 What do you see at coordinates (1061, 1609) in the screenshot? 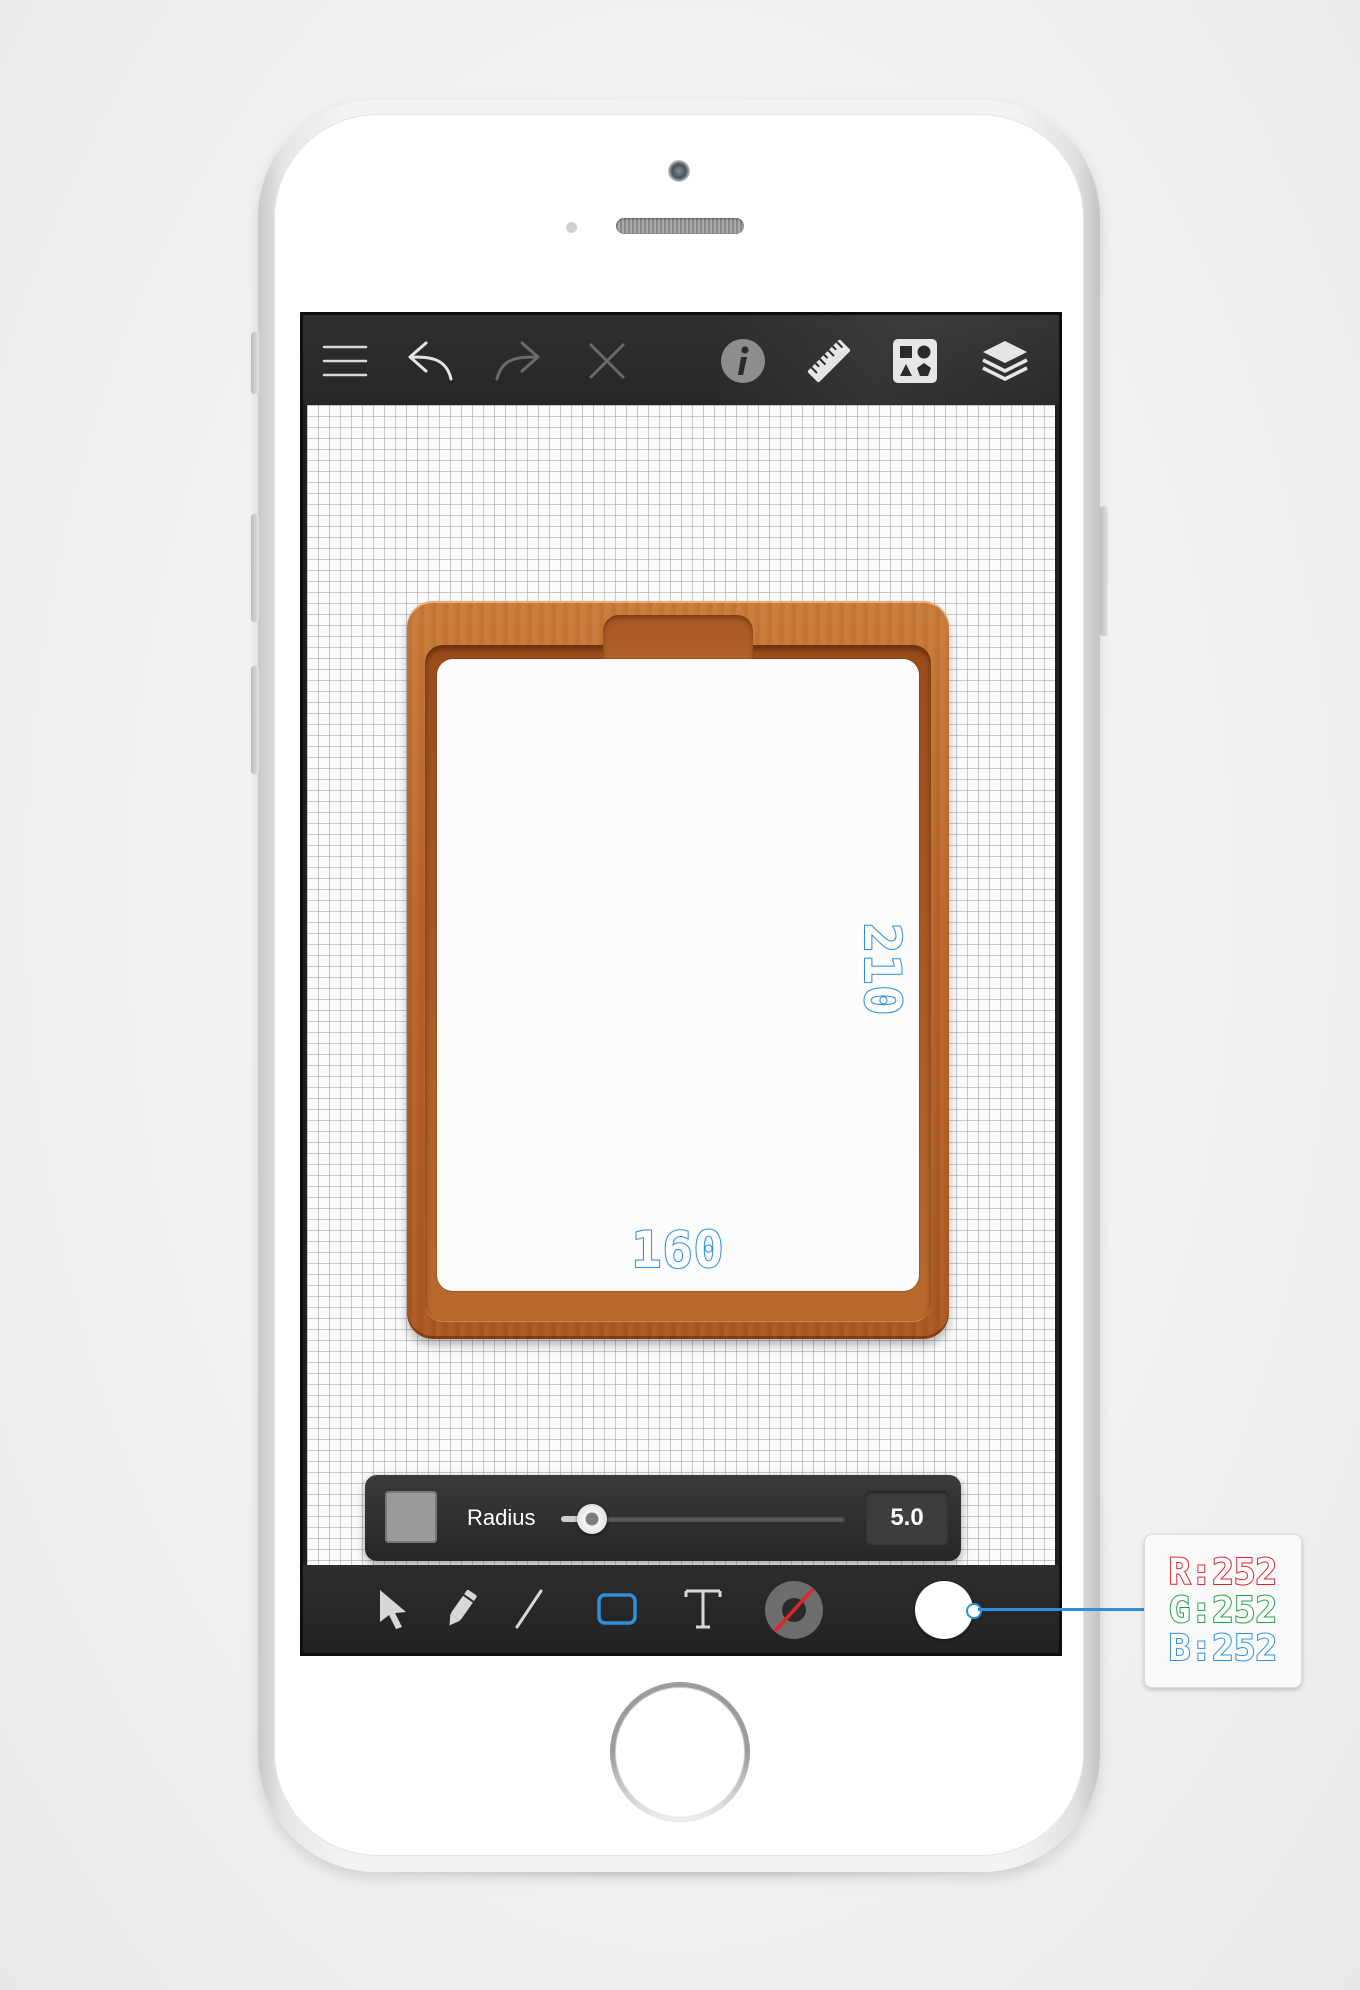
I see `connector-line` at bounding box center [1061, 1609].